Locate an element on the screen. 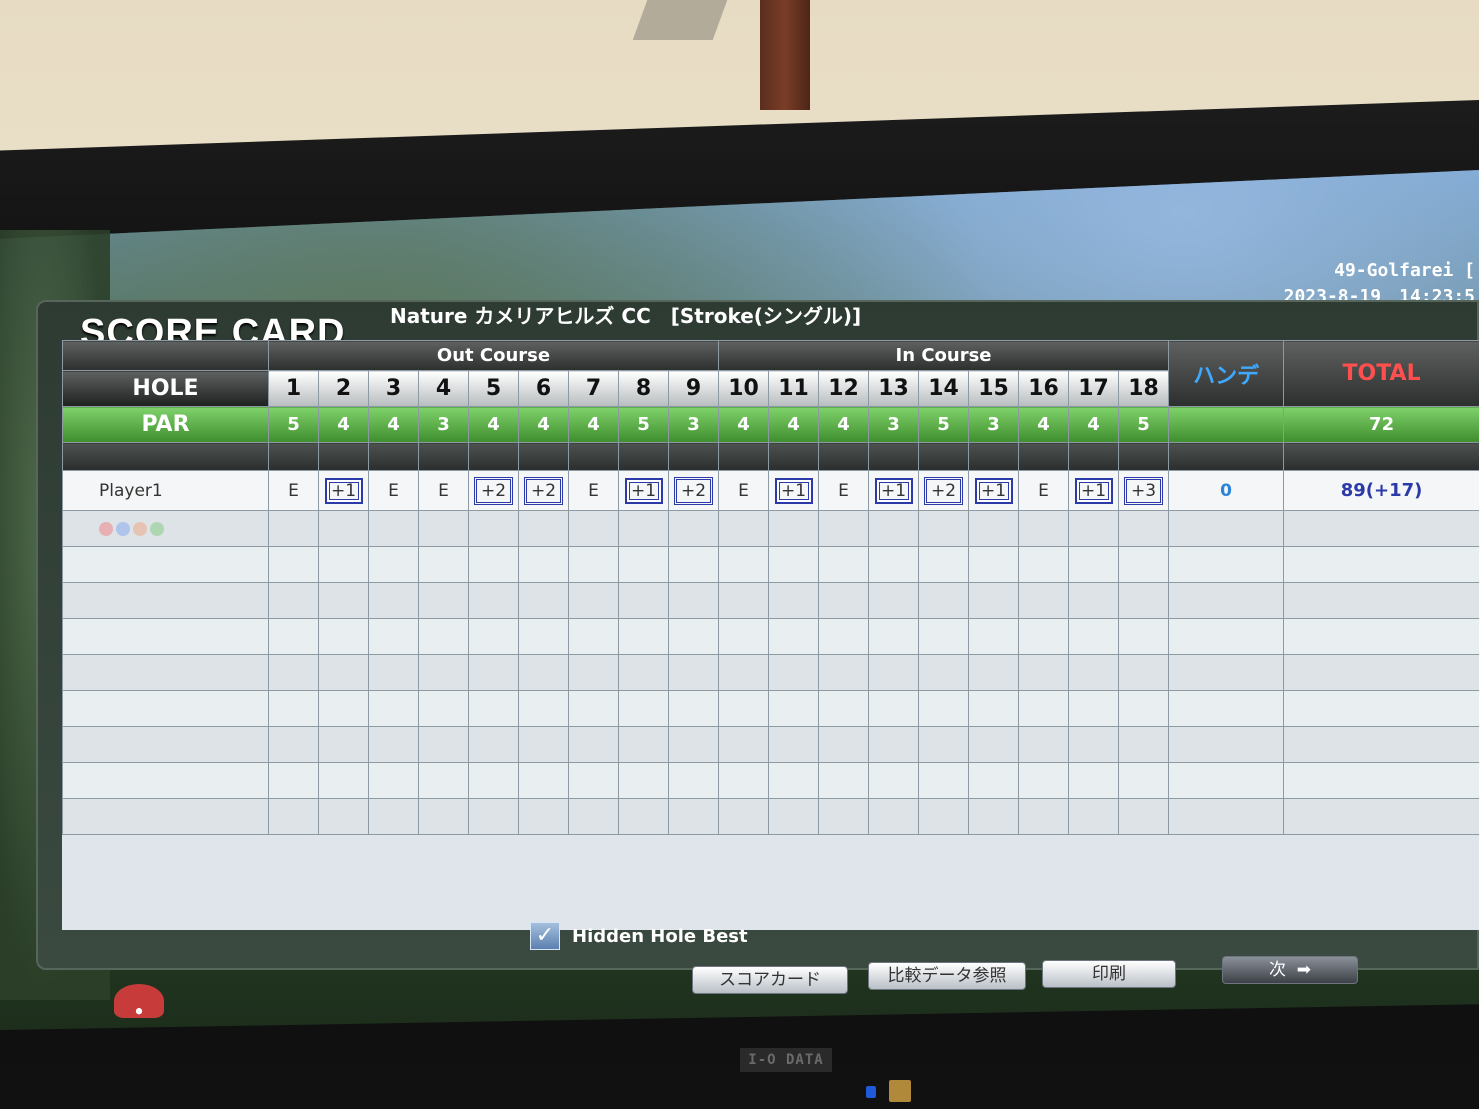 The height and width of the screenshot is (1109, 1479). hidden-hole-best: ✓ Hidden Hole Best is located at coordinates (639, 936).